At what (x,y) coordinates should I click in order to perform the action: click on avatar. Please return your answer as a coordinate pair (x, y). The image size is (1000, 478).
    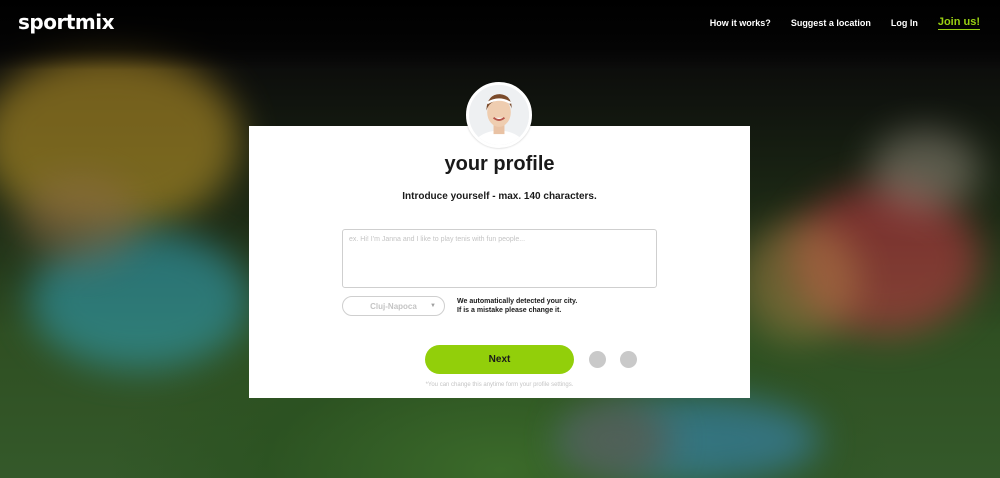
    Looking at the image, I should click on (499, 115).